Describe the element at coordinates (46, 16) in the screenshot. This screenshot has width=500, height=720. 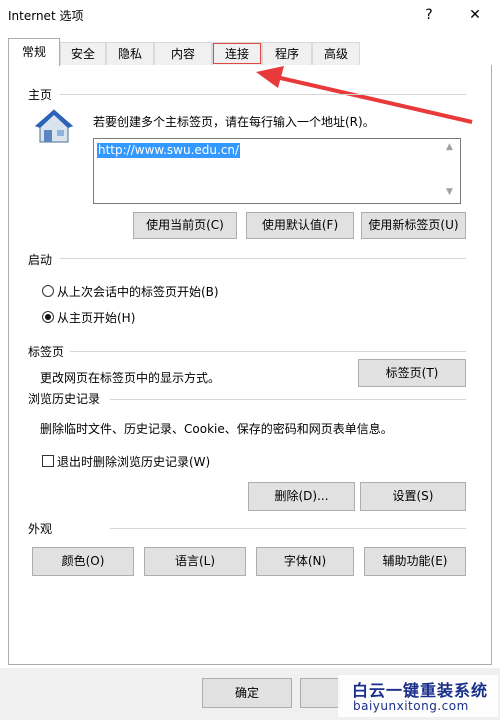
I see `window-title: Internet 选项` at that location.